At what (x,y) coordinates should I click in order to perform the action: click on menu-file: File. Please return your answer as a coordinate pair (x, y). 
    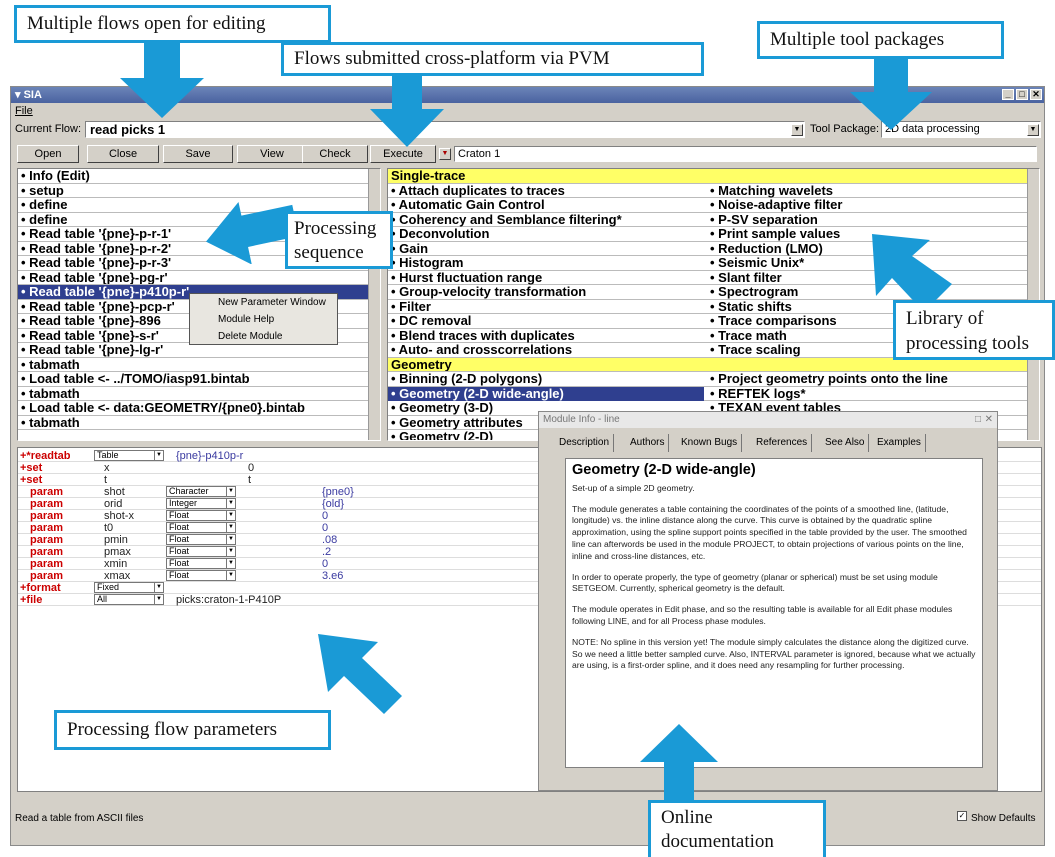
    Looking at the image, I should click on (24, 111).